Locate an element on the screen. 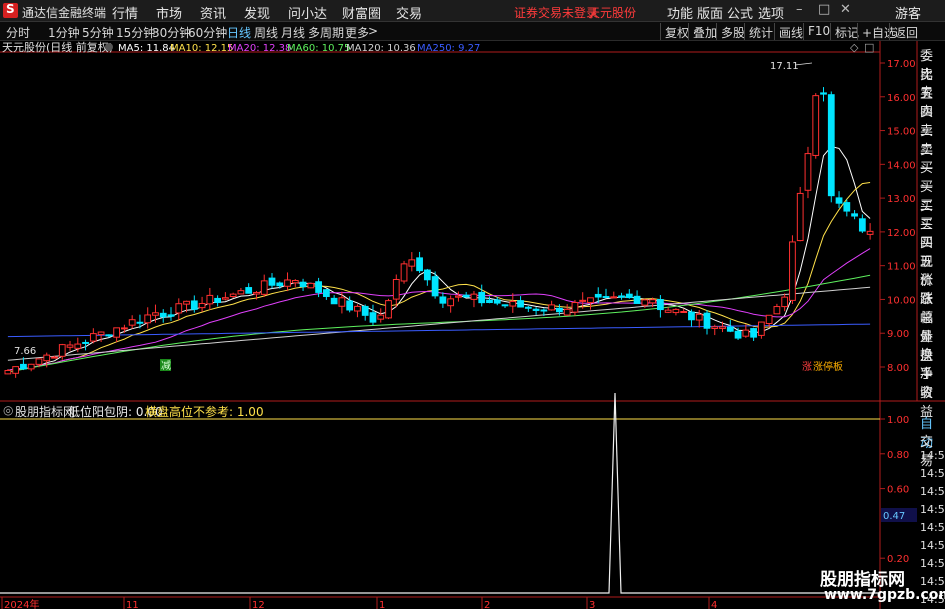 The image size is (945, 609). period-more: 更多 is located at coordinates (357, 32).